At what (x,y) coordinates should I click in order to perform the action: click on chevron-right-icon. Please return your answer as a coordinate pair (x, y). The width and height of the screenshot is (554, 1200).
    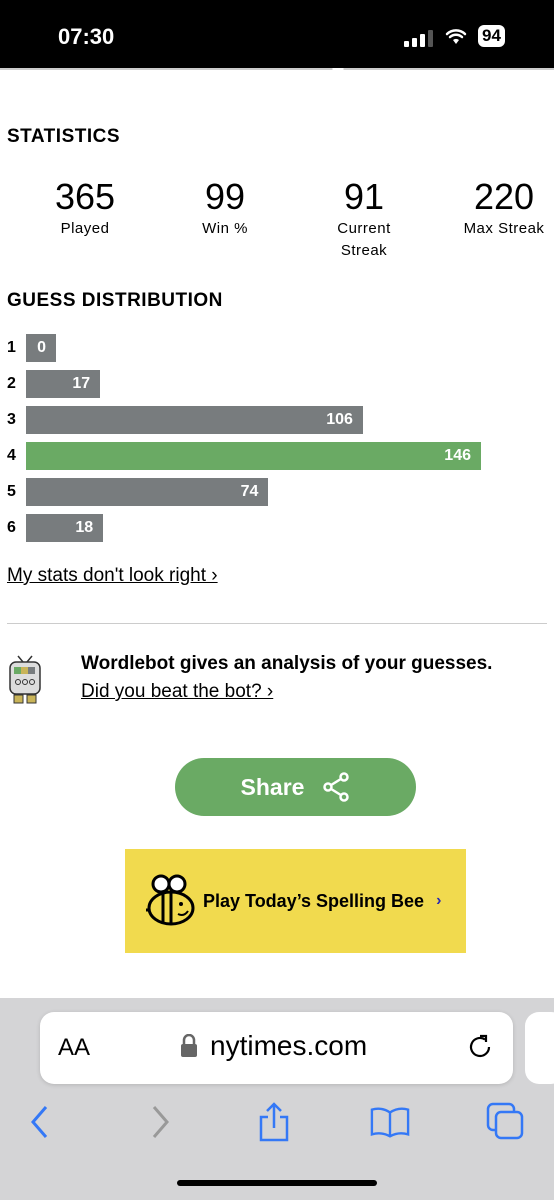
    Looking at the image, I should click on (160, 1122).